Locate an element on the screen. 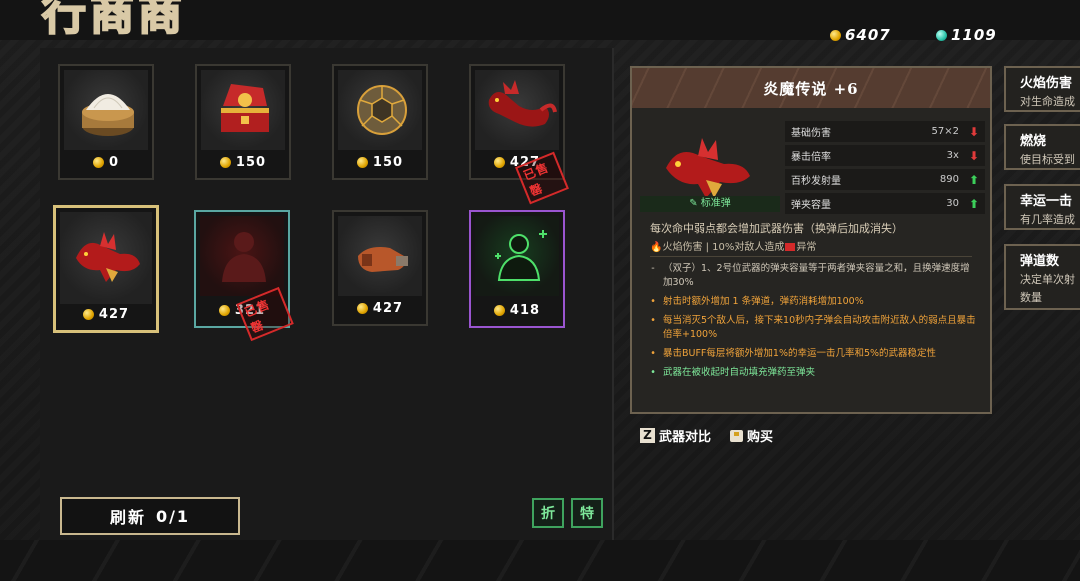 Image resolution: width=1080 pixels, height=581 pixels. keyword-title: 燃烧 is located at coordinates (1033, 141).